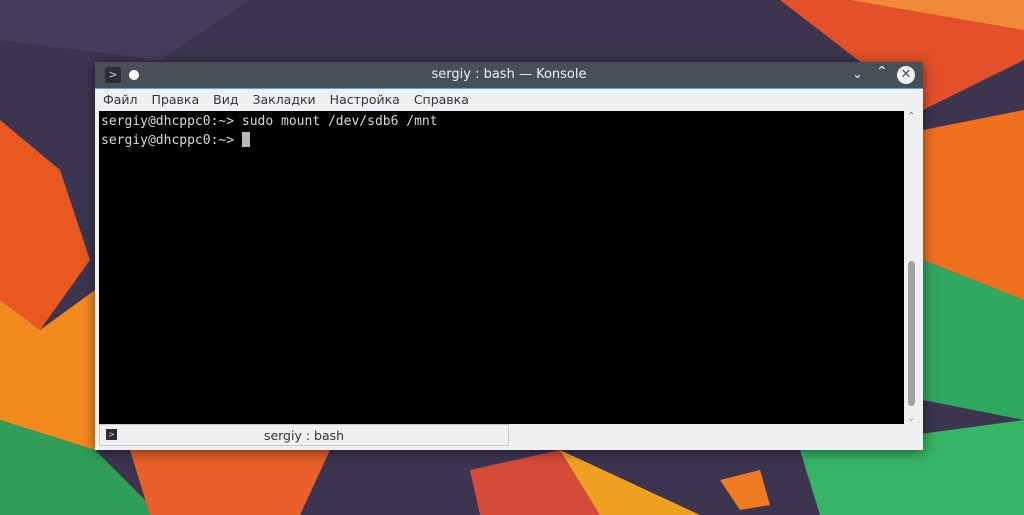 The height and width of the screenshot is (515, 1024). Describe the element at coordinates (365, 99) in the screenshot. I see `menu-settings: Настройка` at that location.